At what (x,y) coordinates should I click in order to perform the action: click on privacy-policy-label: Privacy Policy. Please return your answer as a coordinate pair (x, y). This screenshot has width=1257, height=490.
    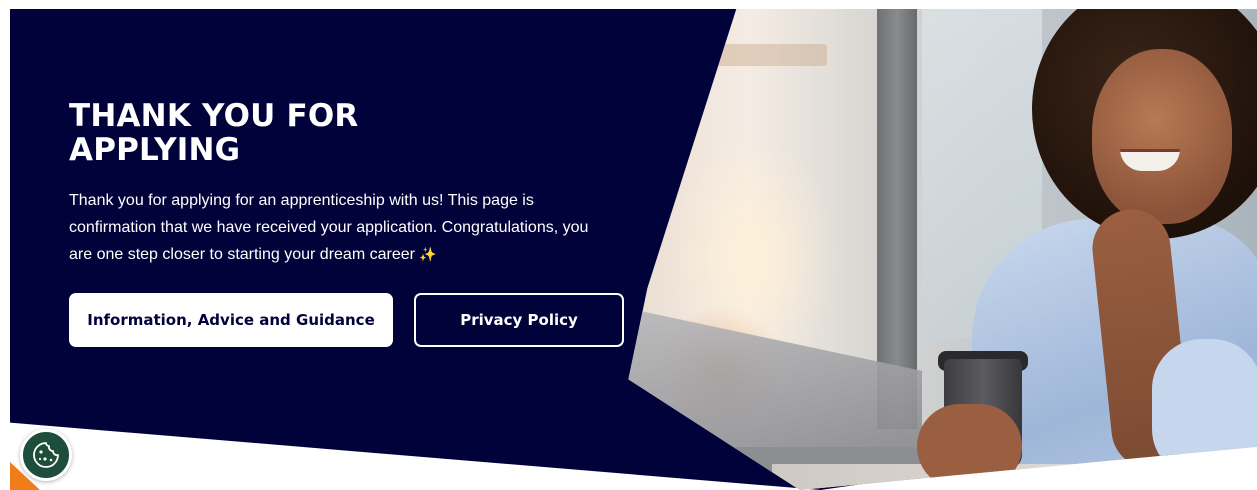
    Looking at the image, I should click on (519, 320).